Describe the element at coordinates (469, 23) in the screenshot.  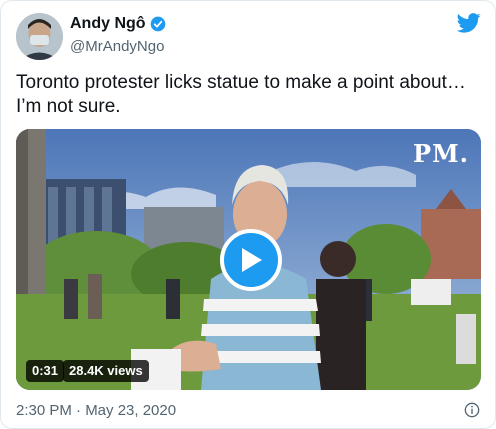
I see `twitter-bird-icon` at that location.